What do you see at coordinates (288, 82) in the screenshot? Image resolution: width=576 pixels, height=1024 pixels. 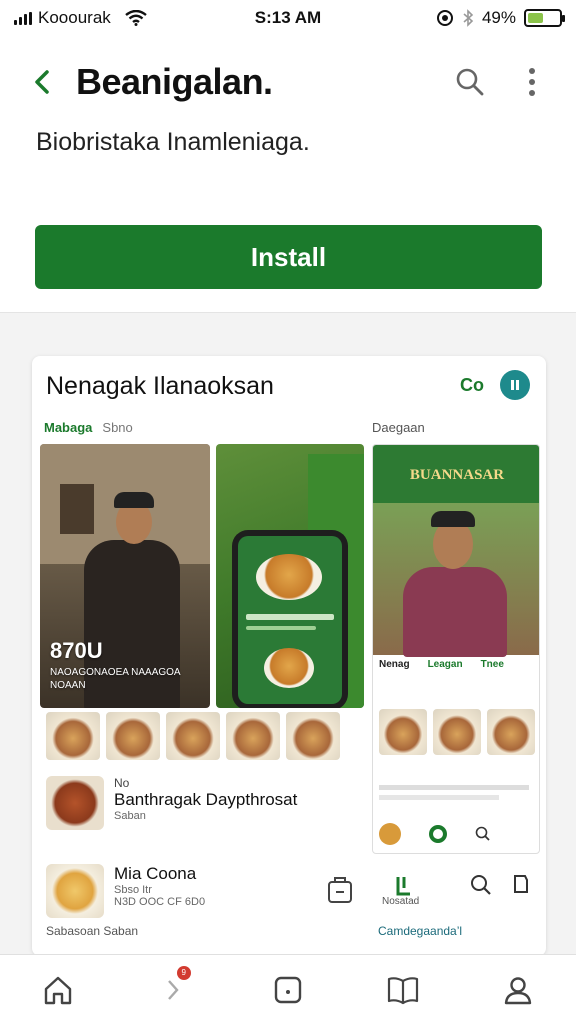 I see `app-header: Beanigalan.` at bounding box center [288, 82].